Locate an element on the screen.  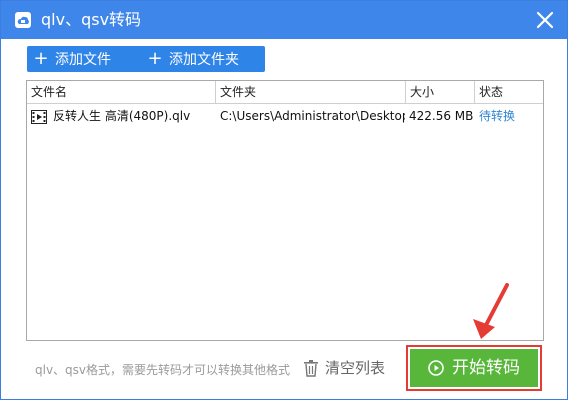
add-folder-button: + 添加文件夹 is located at coordinates (203, 59).